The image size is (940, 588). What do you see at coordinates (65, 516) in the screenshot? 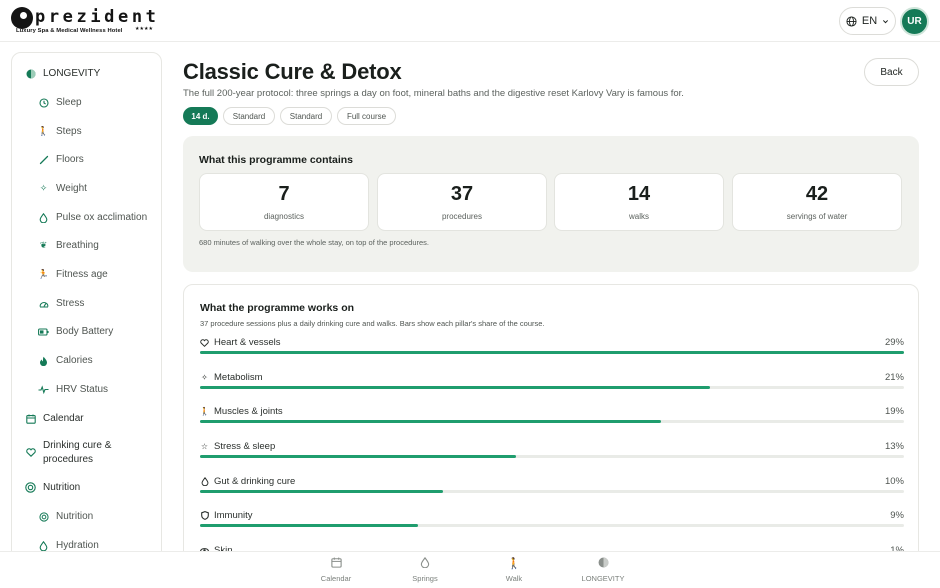
I see `sidebar-item-nutrition-sub: Nutrition` at bounding box center [65, 516].